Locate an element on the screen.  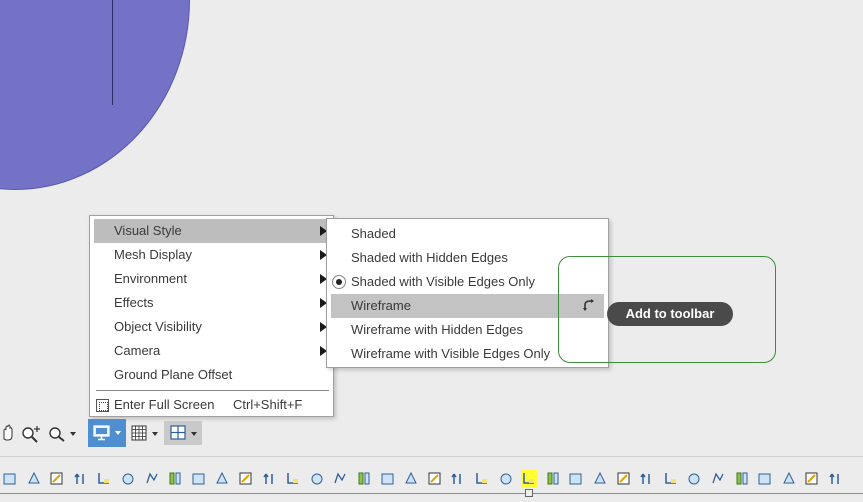
viewports-icon is located at coordinates (178, 432).